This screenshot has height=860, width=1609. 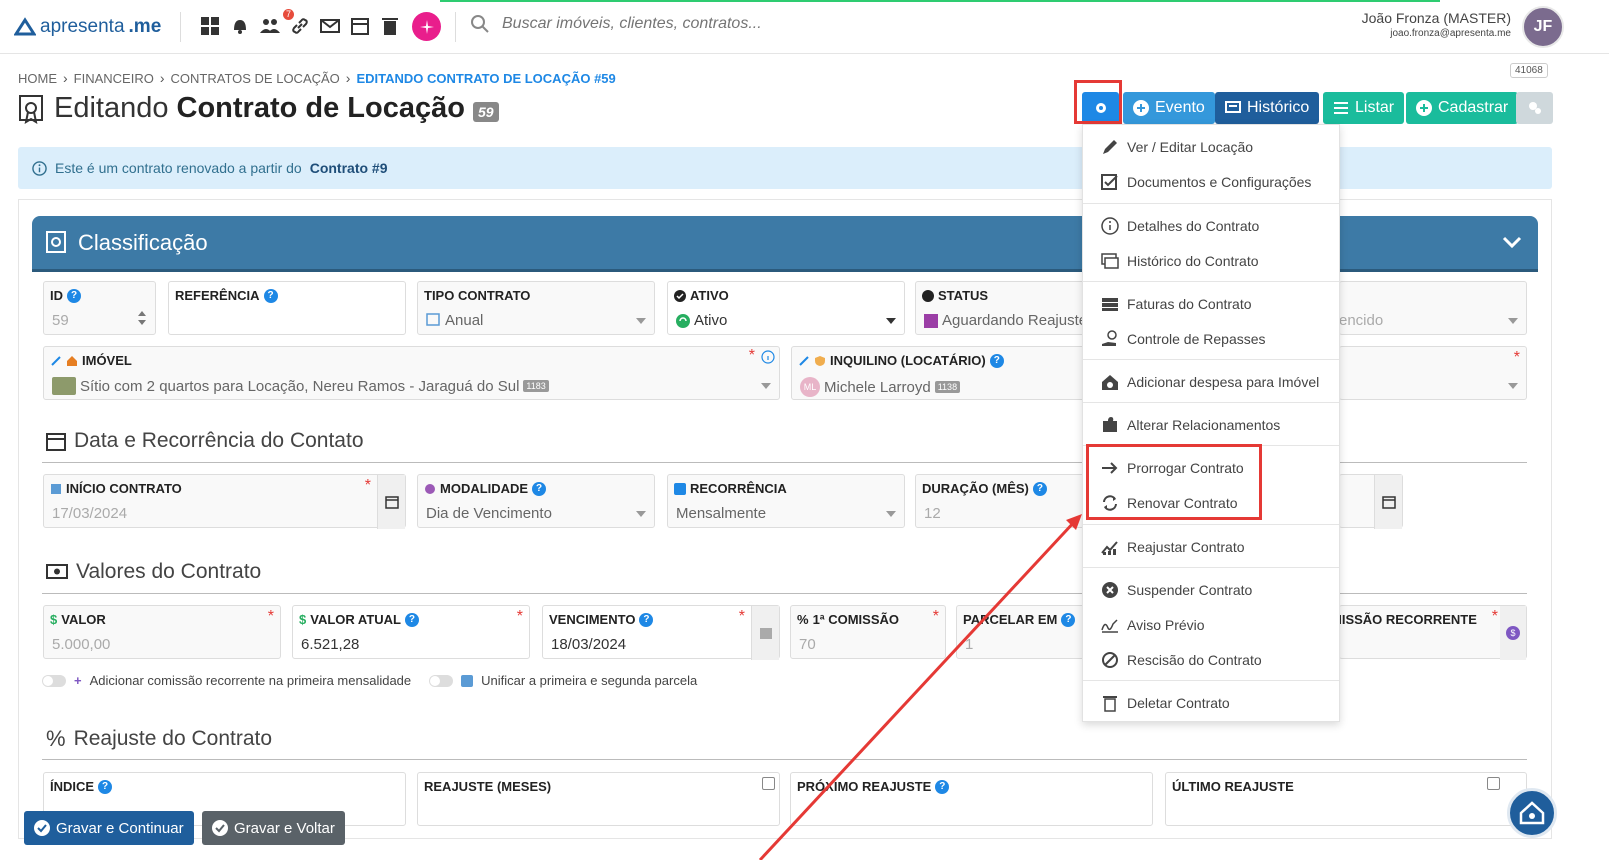 I want to click on proprietario-select: *, so click(x=1433, y=373).